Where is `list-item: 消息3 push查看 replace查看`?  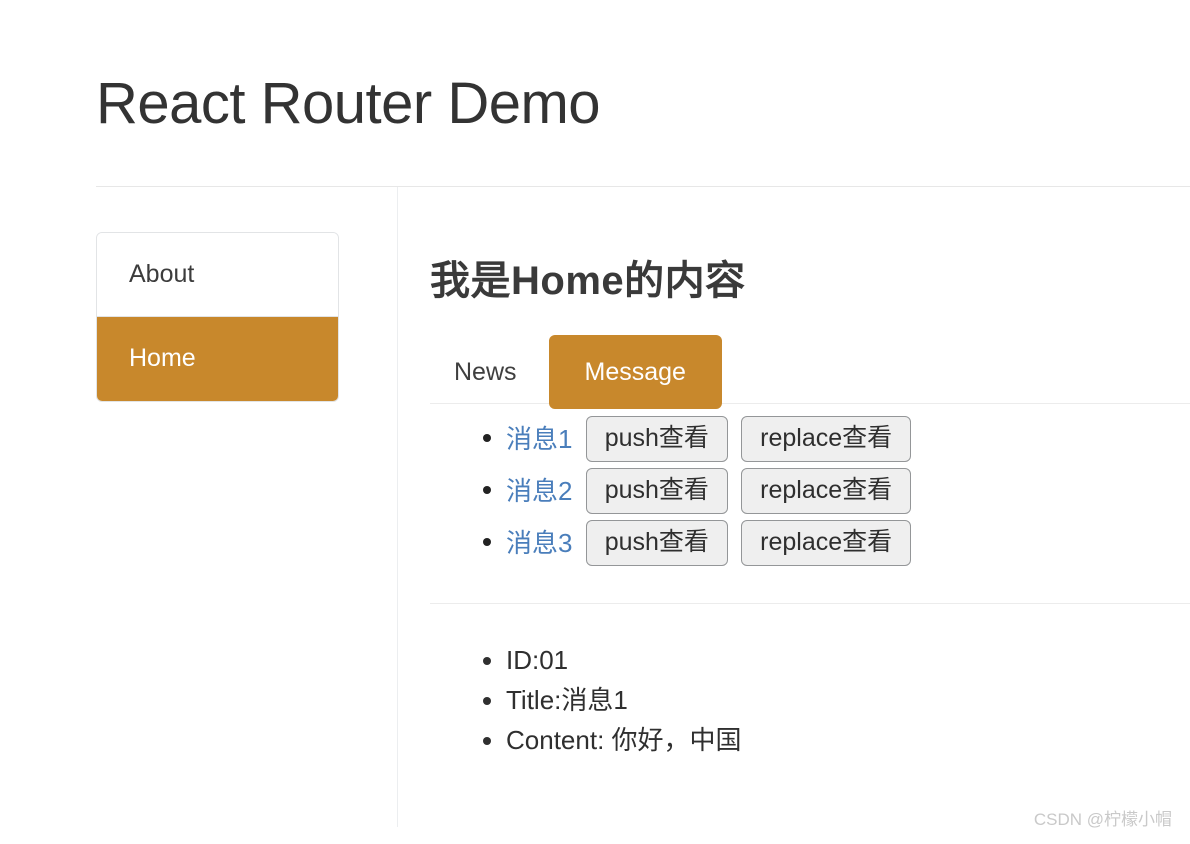 list-item: 消息3 push查看 replace查看 is located at coordinates (848, 541).